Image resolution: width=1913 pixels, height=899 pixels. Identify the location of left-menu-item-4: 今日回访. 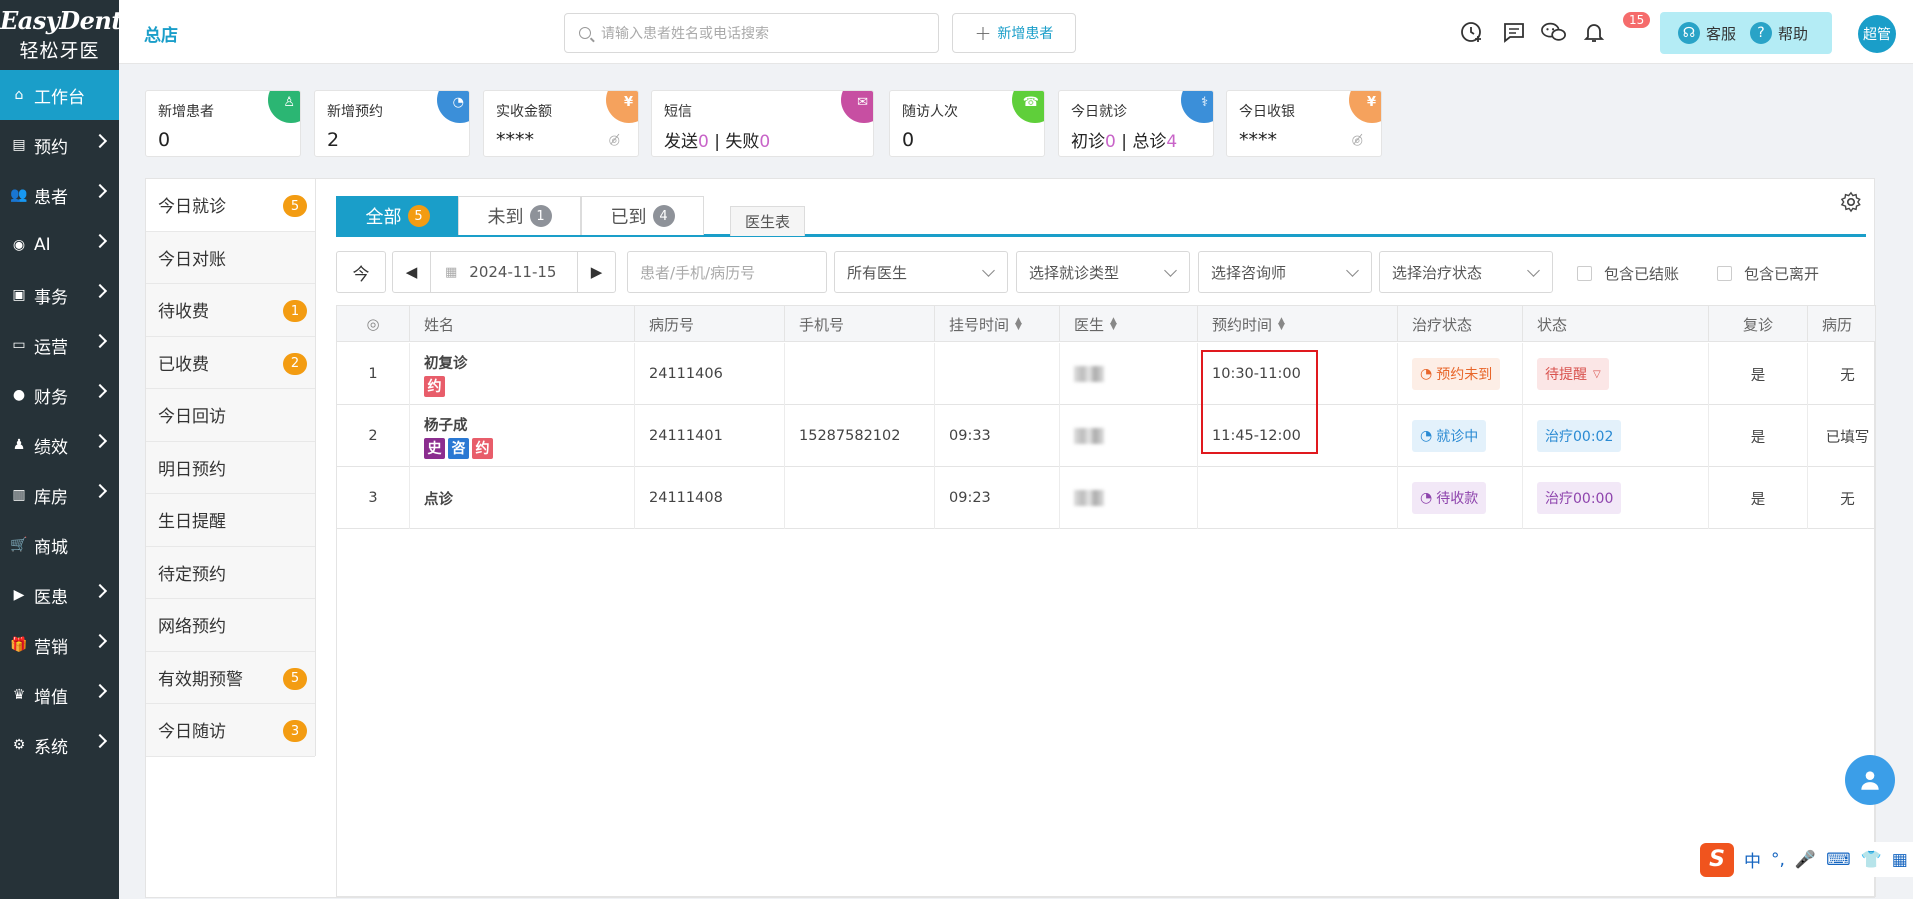
(230, 415).